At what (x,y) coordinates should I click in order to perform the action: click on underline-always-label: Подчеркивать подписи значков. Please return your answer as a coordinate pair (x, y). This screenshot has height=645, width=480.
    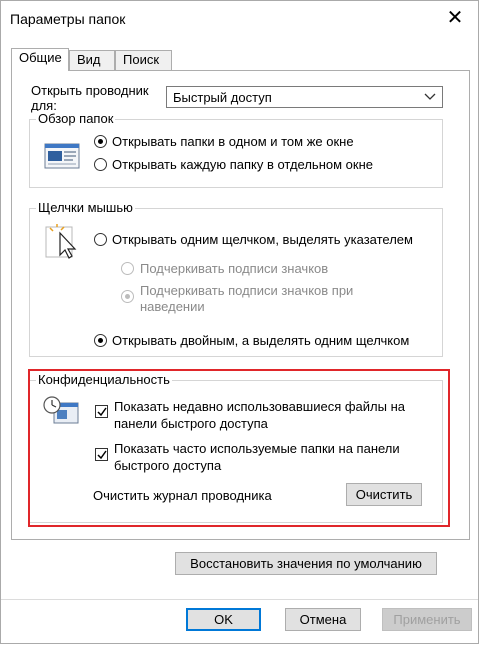
    Looking at the image, I should click on (234, 268).